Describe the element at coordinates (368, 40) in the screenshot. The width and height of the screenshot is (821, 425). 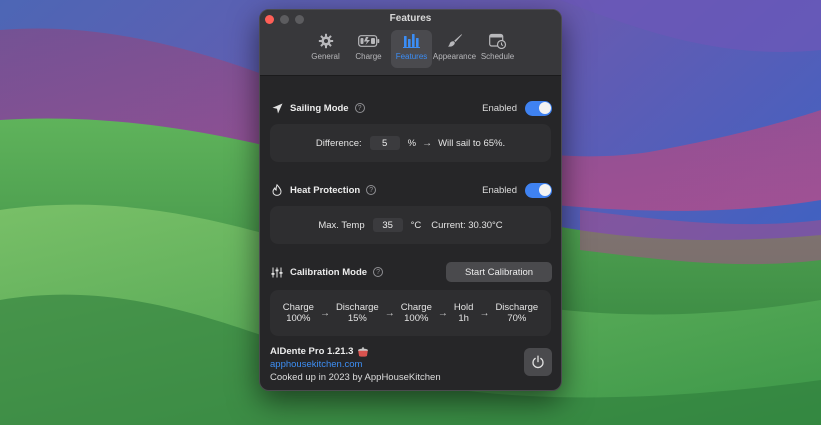
I see `battery-icon` at that location.